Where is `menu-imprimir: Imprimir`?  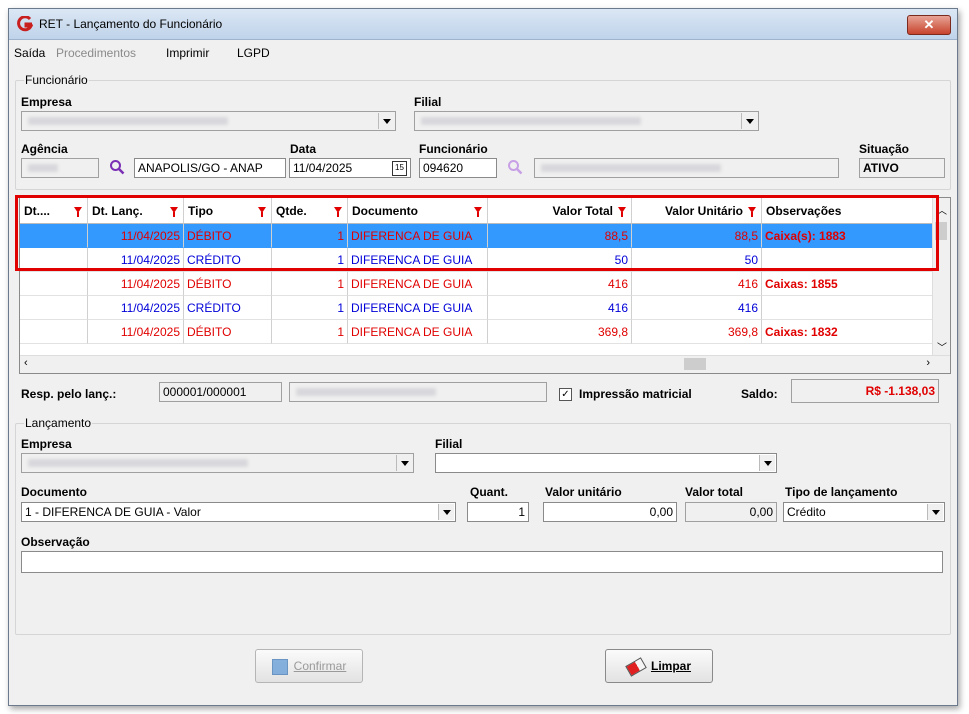
menu-imprimir: Imprimir is located at coordinates (187, 53).